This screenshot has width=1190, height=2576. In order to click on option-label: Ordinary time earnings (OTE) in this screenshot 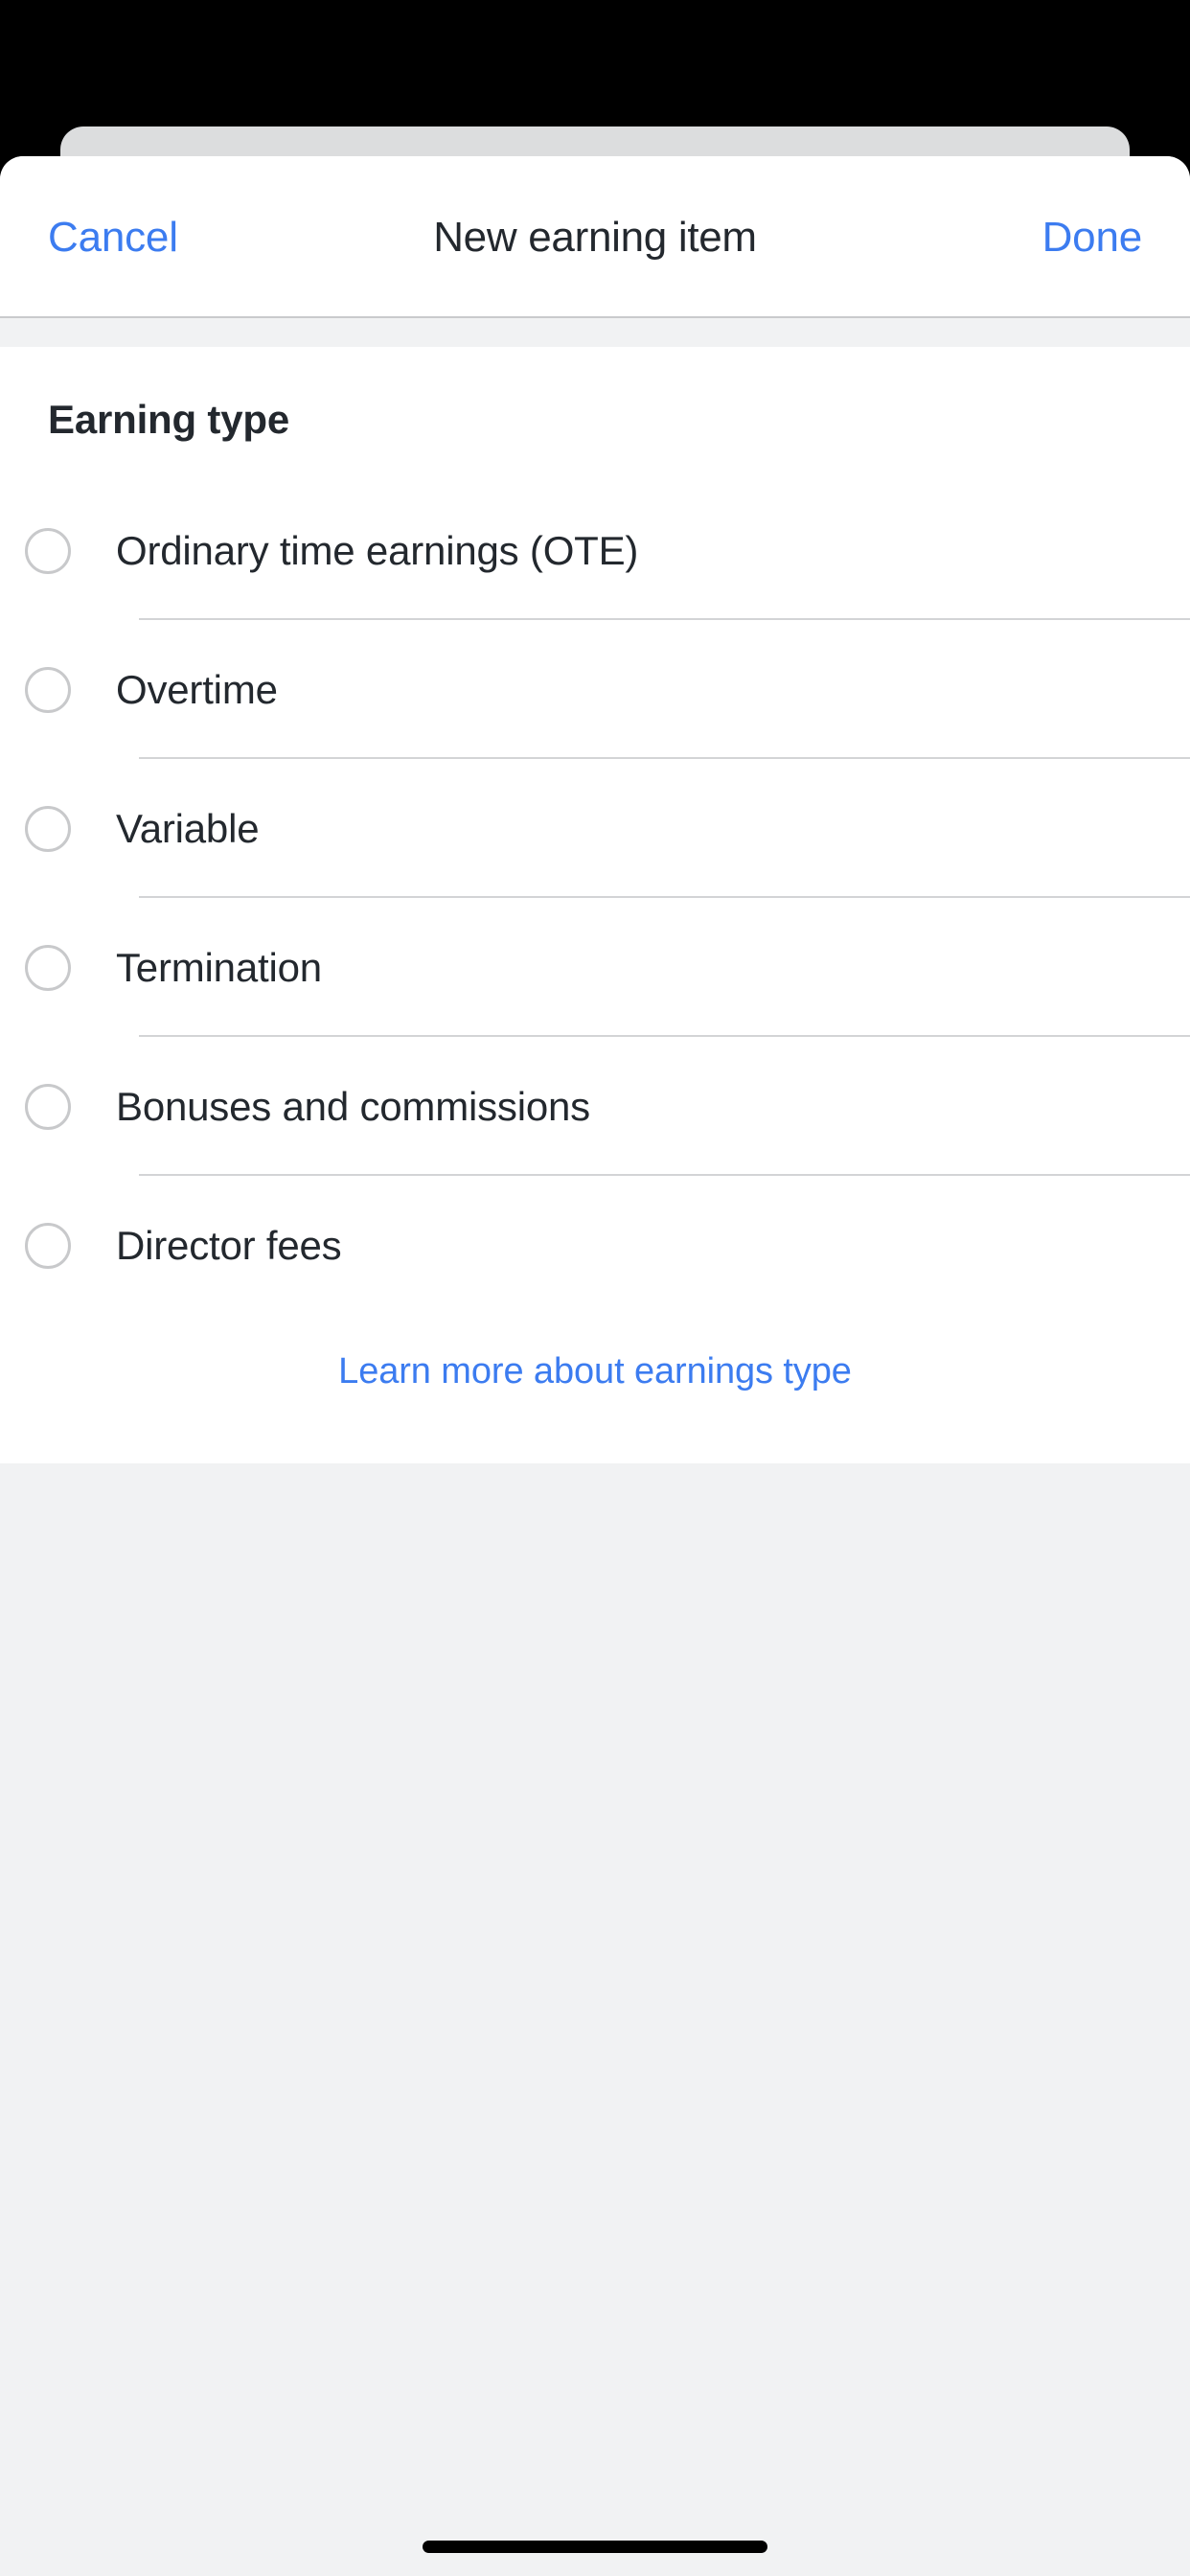, I will do `click(378, 550)`.